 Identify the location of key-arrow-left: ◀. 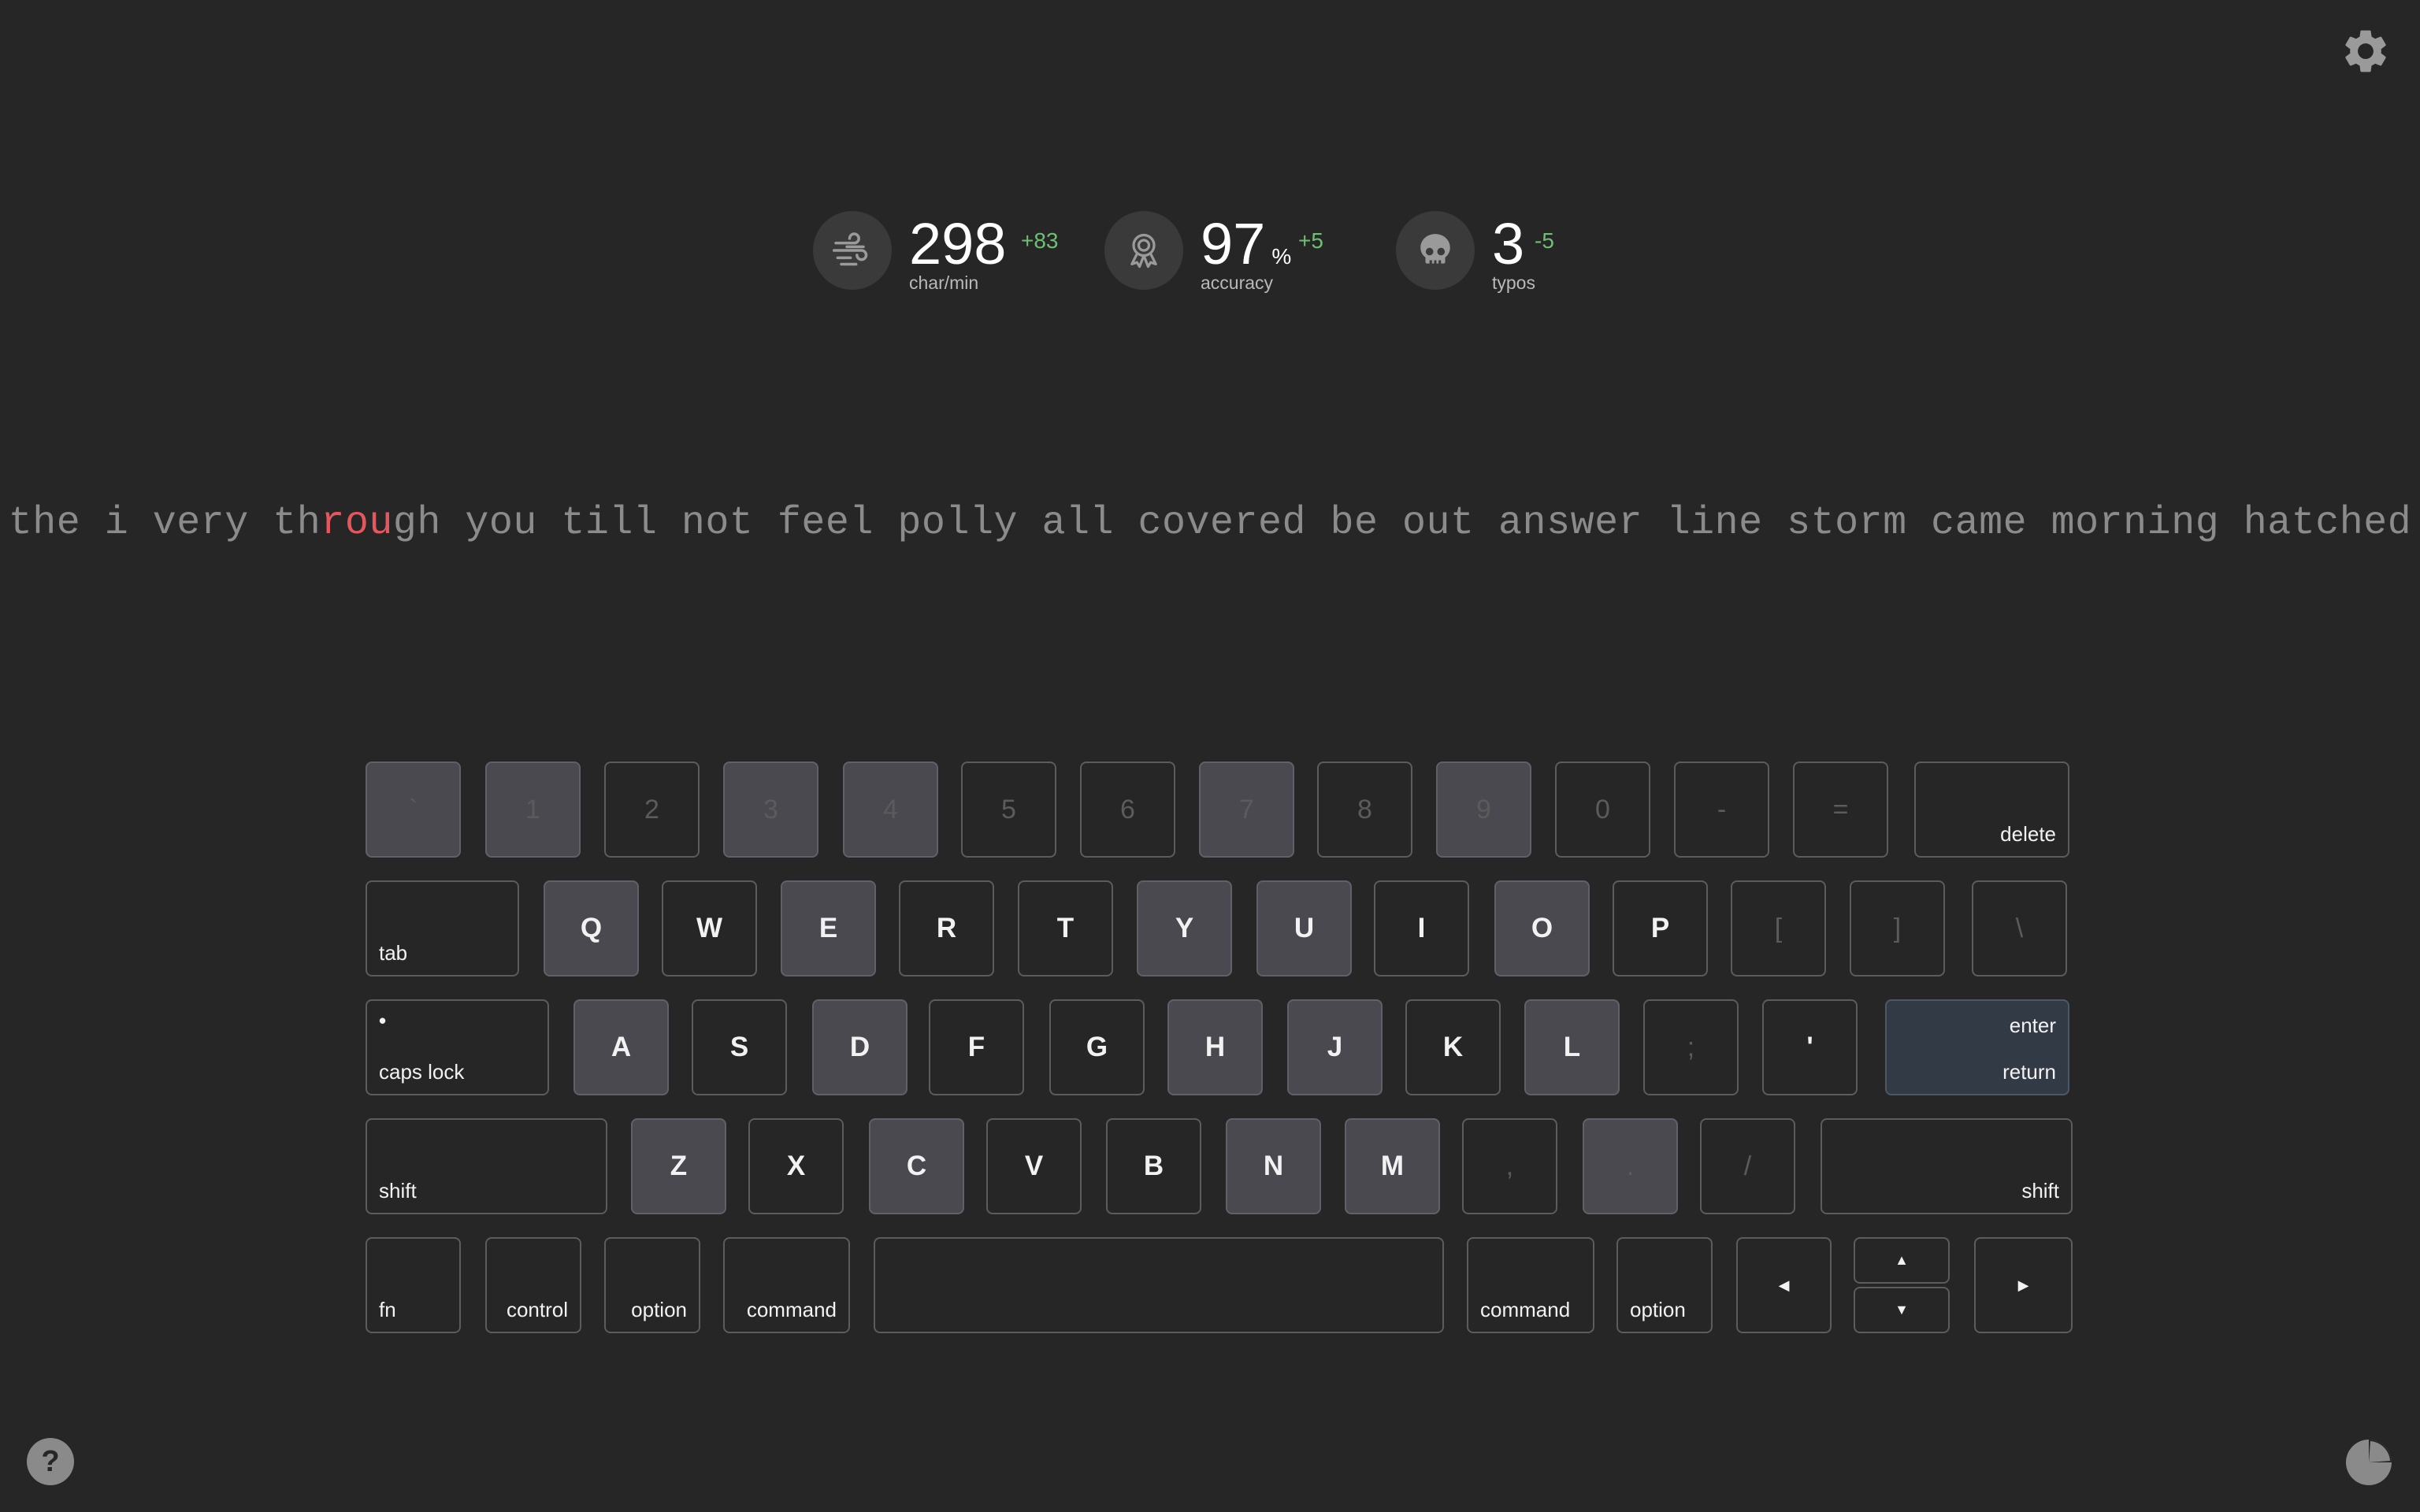
(1784, 1285).